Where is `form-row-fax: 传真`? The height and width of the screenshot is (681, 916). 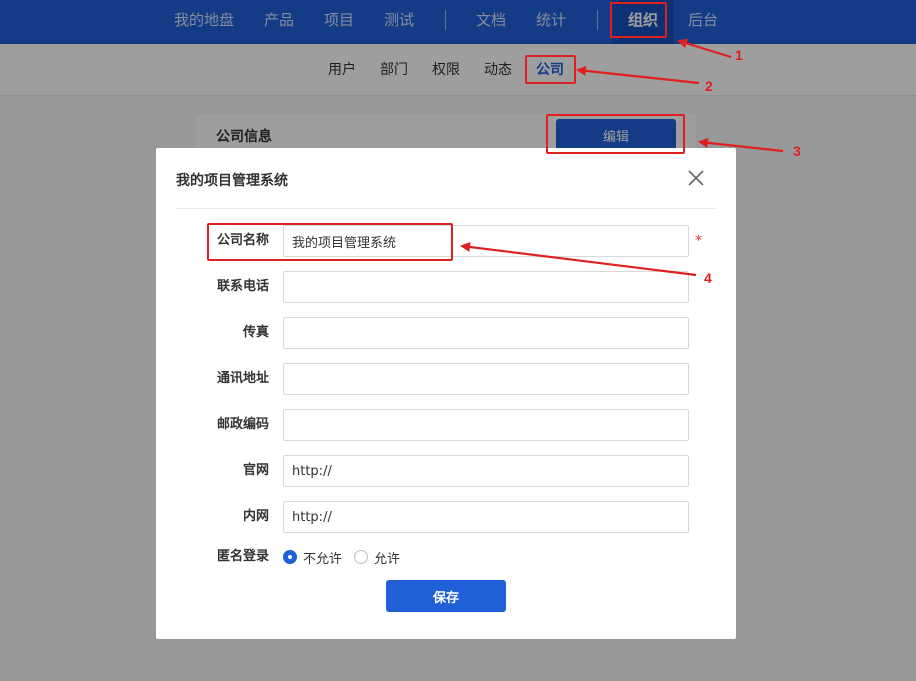 form-row-fax: 传真 is located at coordinates (446, 333).